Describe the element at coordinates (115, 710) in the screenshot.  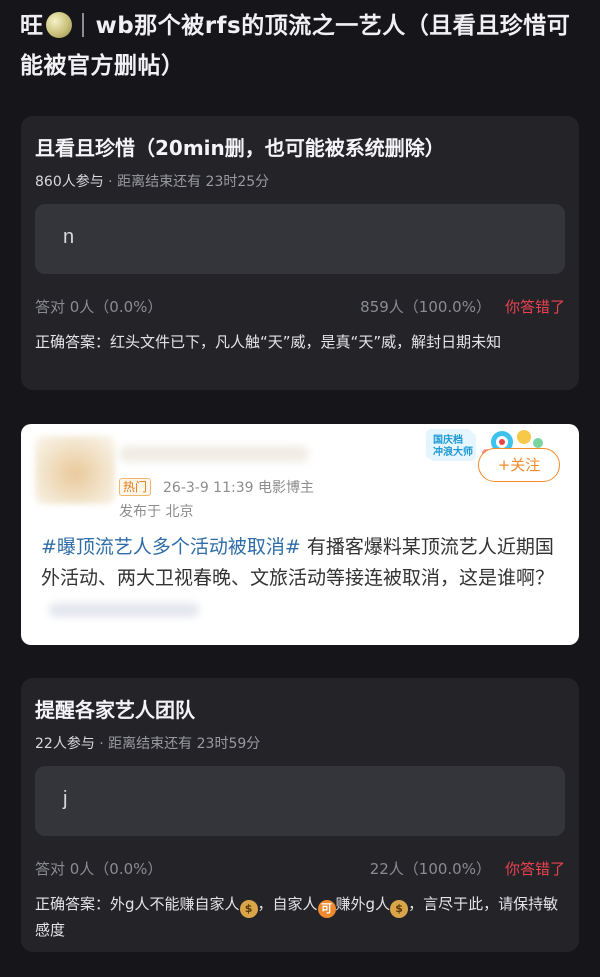
I see `poll-title: 提醒各家艺人团队` at that location.